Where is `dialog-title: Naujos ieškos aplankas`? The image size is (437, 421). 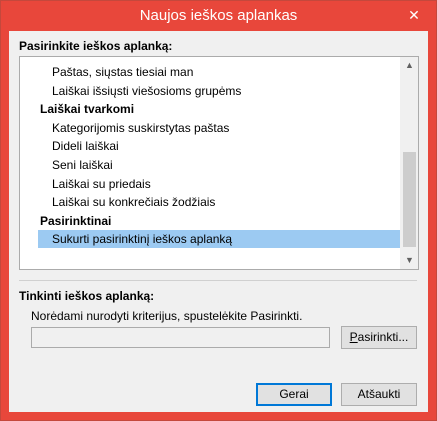 dialog-title: Naujos ieškos aplankas is located at coordinates (218, 15).